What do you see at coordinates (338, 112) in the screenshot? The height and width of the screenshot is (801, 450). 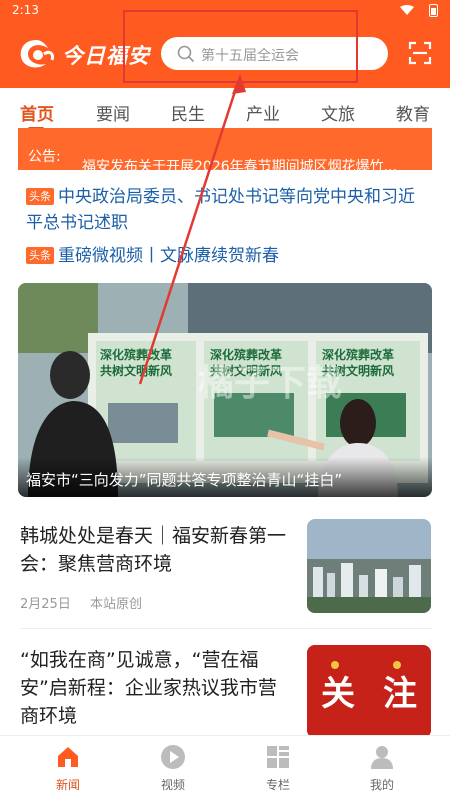 I see `tab-culture-tourism: 文旅` at bounding box center [338, 112].